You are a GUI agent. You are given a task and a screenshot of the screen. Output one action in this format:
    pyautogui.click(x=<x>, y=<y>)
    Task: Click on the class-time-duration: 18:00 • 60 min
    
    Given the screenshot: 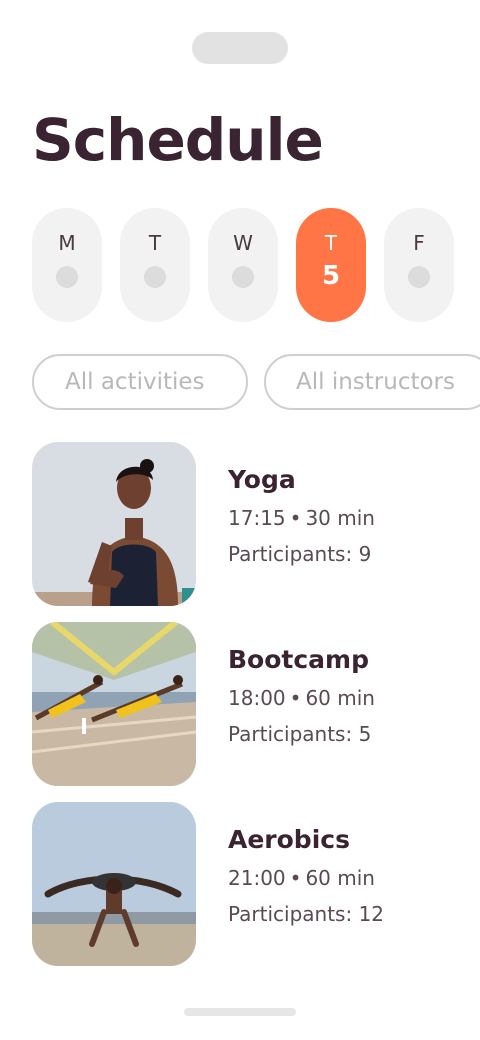 What is the action you would take?
    pyautogui.click(x=301, y=698)
    